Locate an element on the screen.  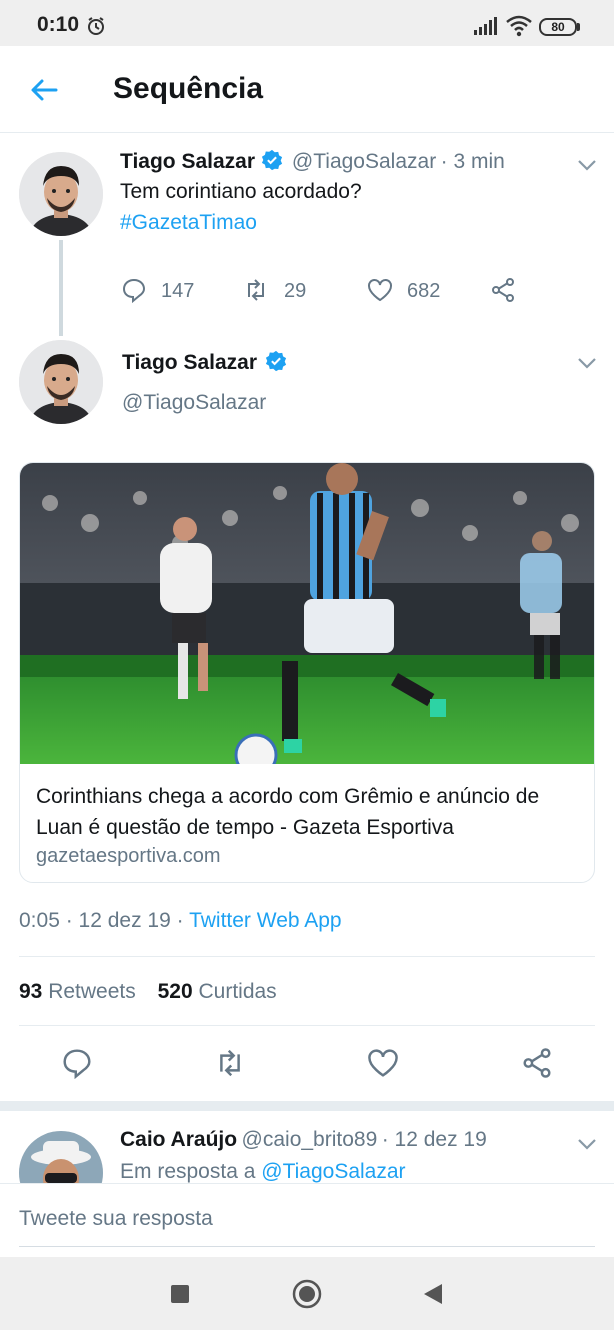
tweet-header: Tiago Salazar @TiagoSalazar · 3 min is located at coordinates (312, 161).